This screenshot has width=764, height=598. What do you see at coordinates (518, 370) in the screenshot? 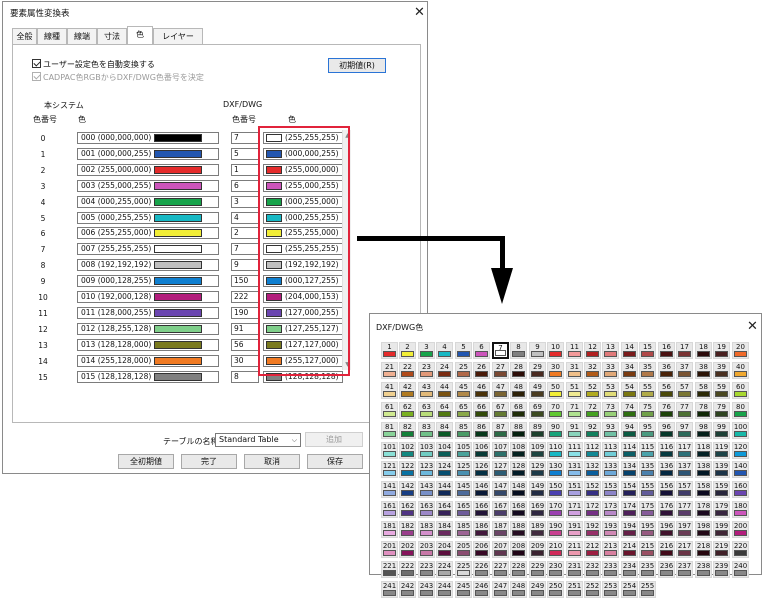
I see `palette-color-cell: 28` at bounding box center [518, 370].